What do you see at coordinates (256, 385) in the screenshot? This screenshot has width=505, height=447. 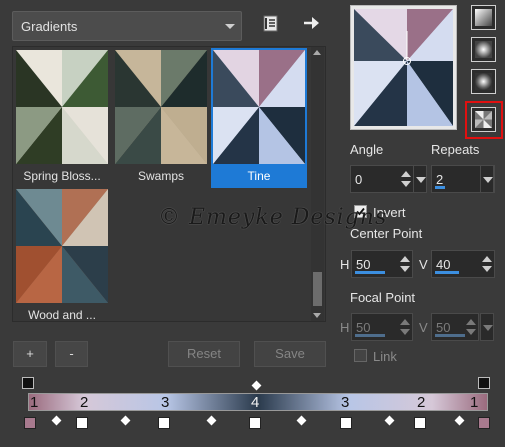 I see `opacity-midpoint` at bounding box center [256, 385].